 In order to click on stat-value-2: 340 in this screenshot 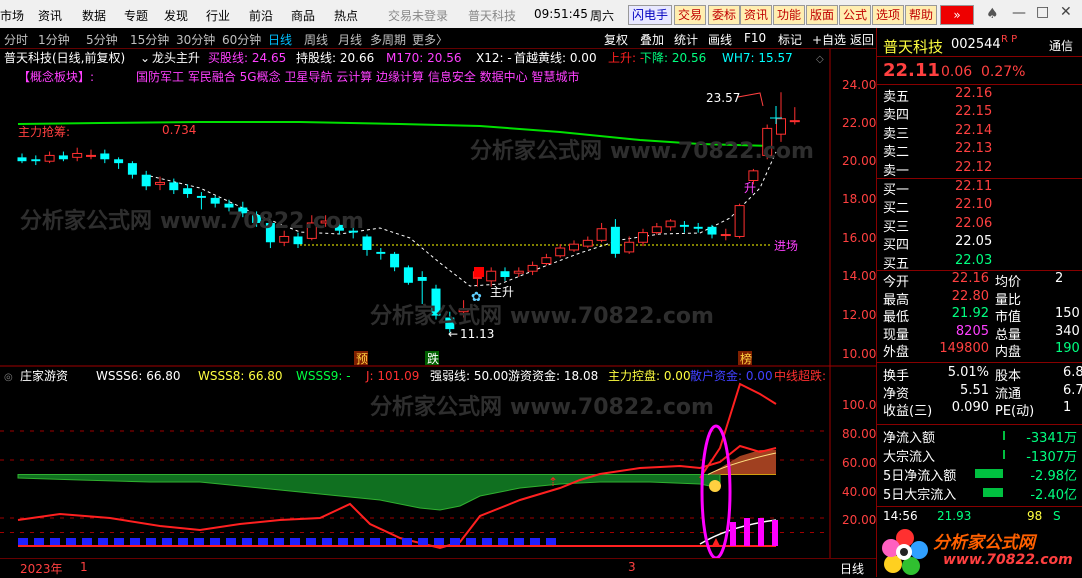, I will do `click(1067, 331)`.